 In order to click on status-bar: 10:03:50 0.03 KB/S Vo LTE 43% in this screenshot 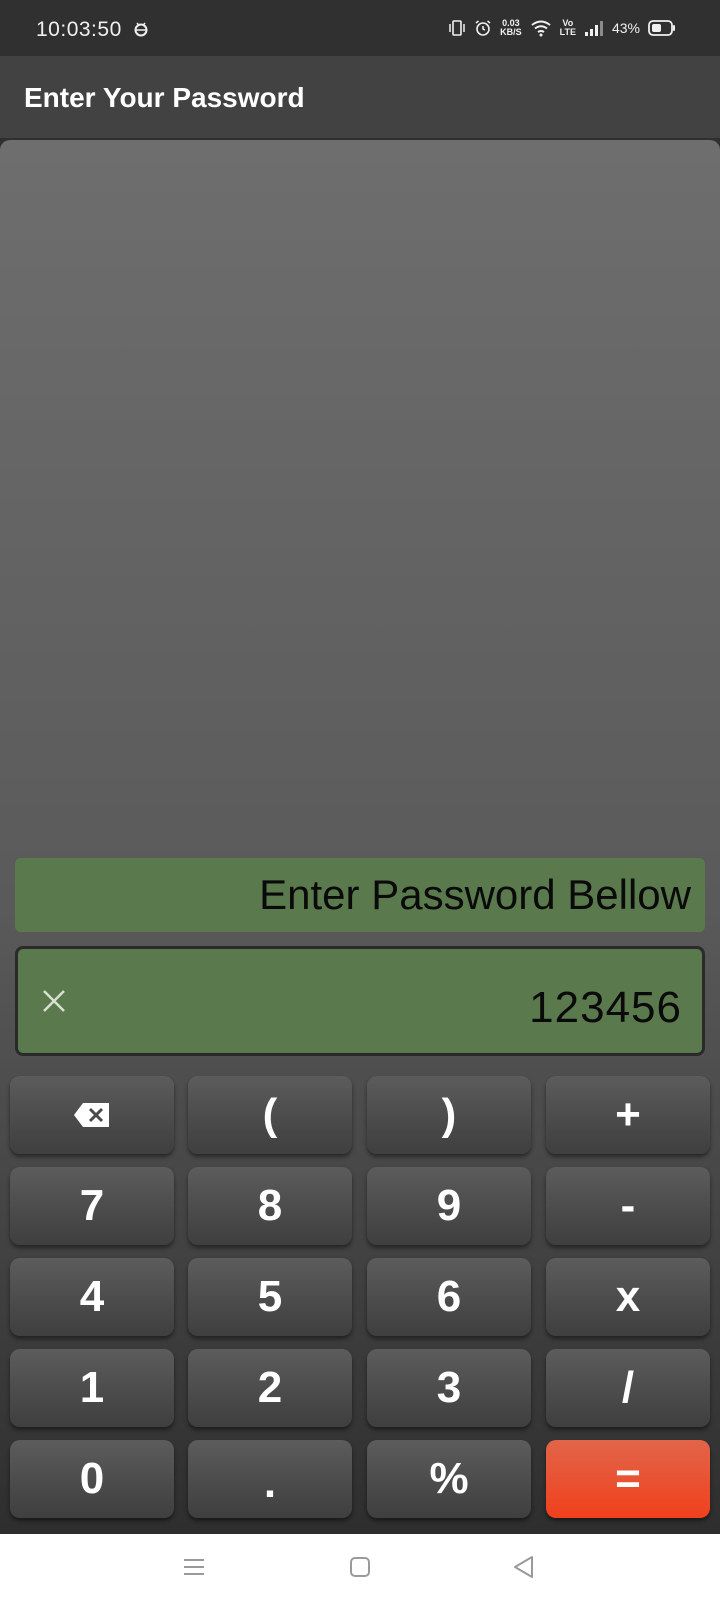, I will do `click(360, 28)`.